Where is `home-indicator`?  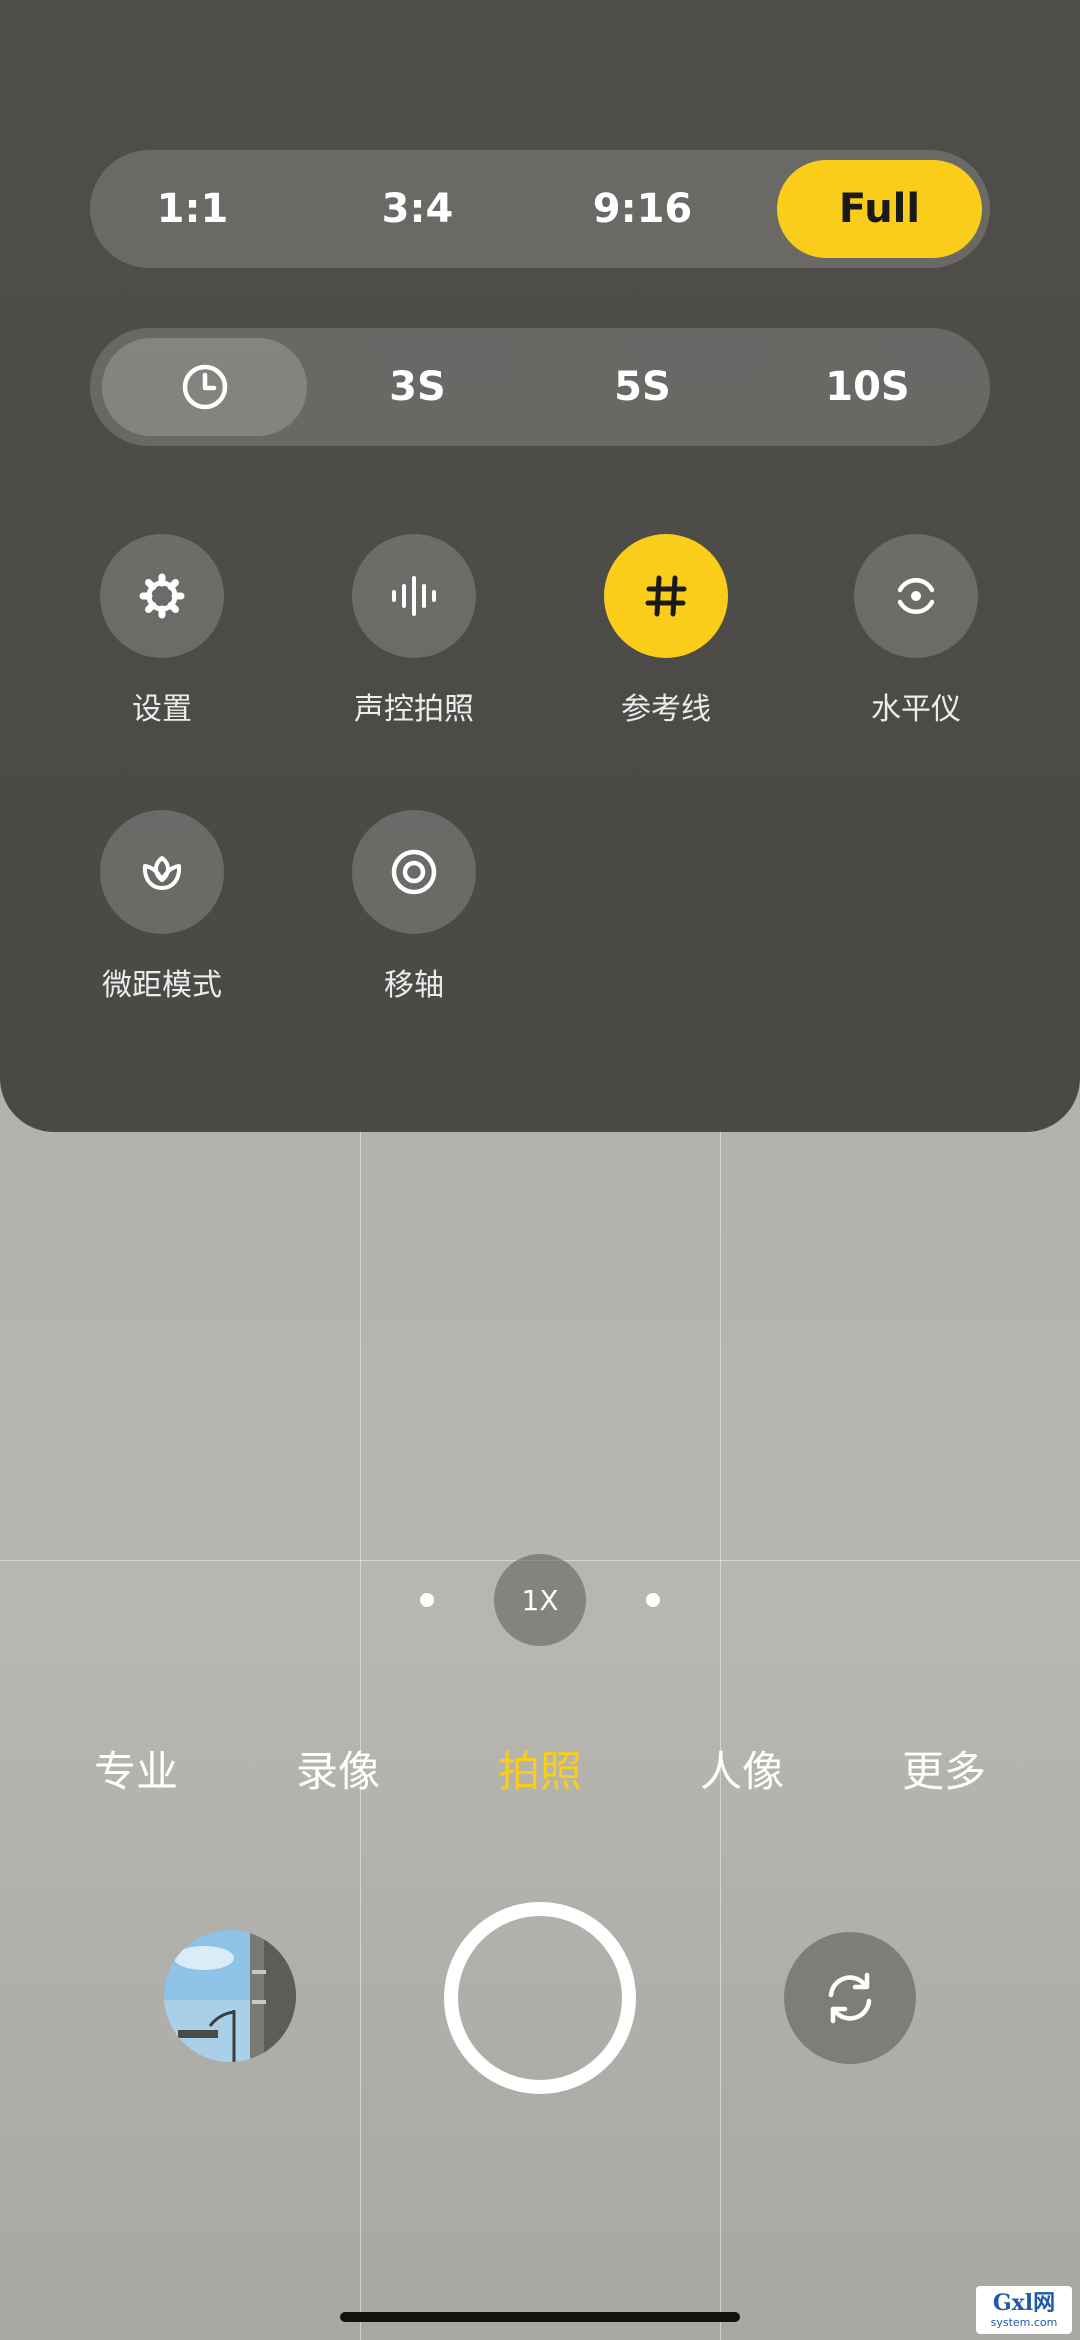 home-indicator is located at coordinates (540, 2317).